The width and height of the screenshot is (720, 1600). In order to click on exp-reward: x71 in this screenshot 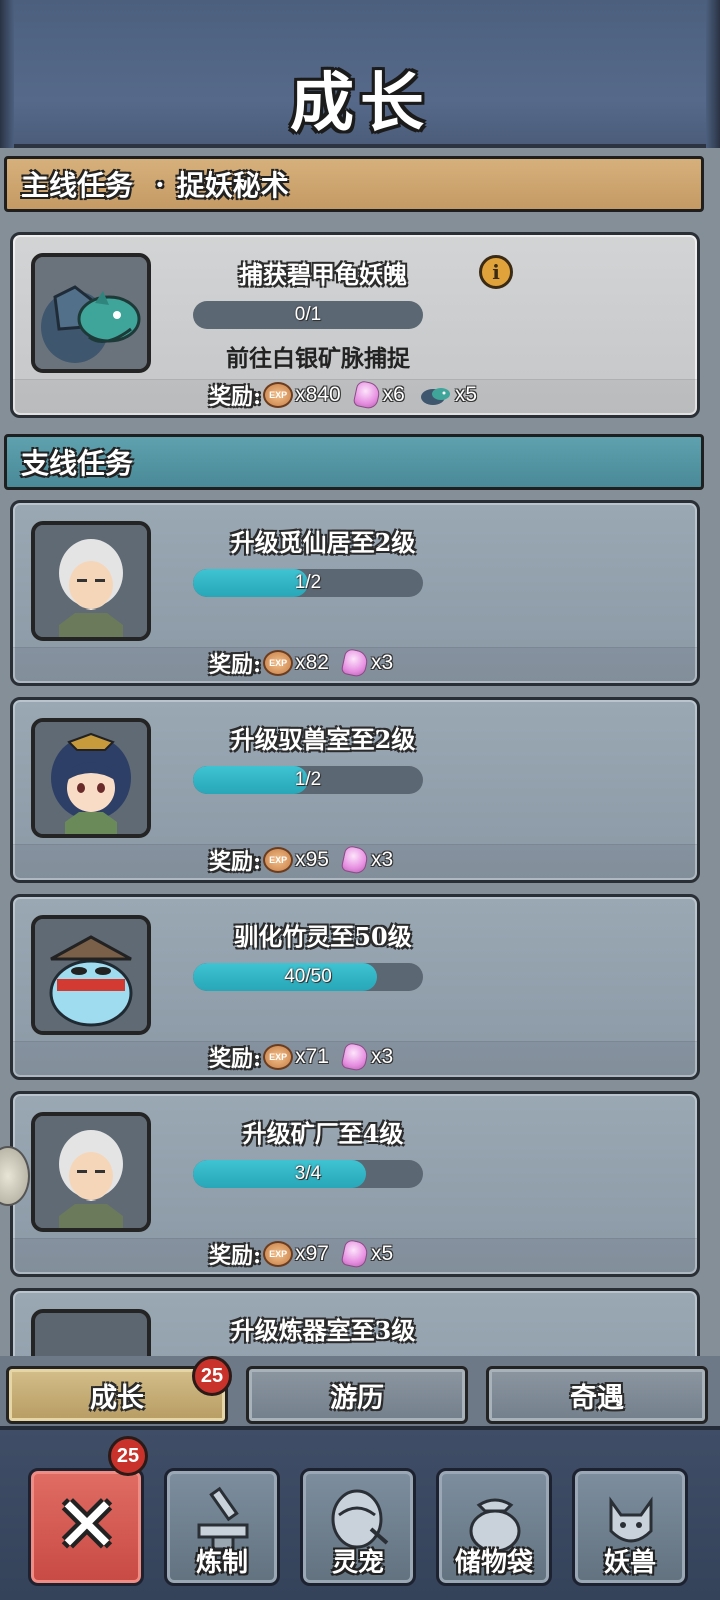, I will do `click(312, 1056)`.